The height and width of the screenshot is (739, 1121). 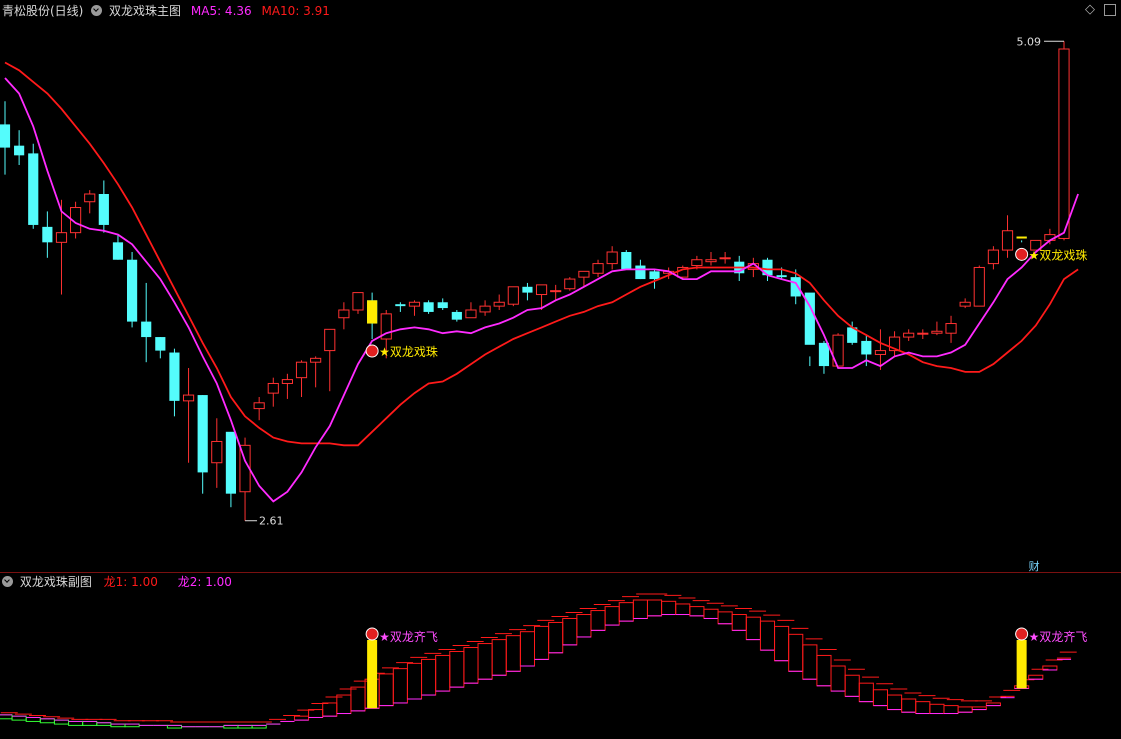 I want to click on stock-name: 青松股份(日线), so click(x=43, y=11).